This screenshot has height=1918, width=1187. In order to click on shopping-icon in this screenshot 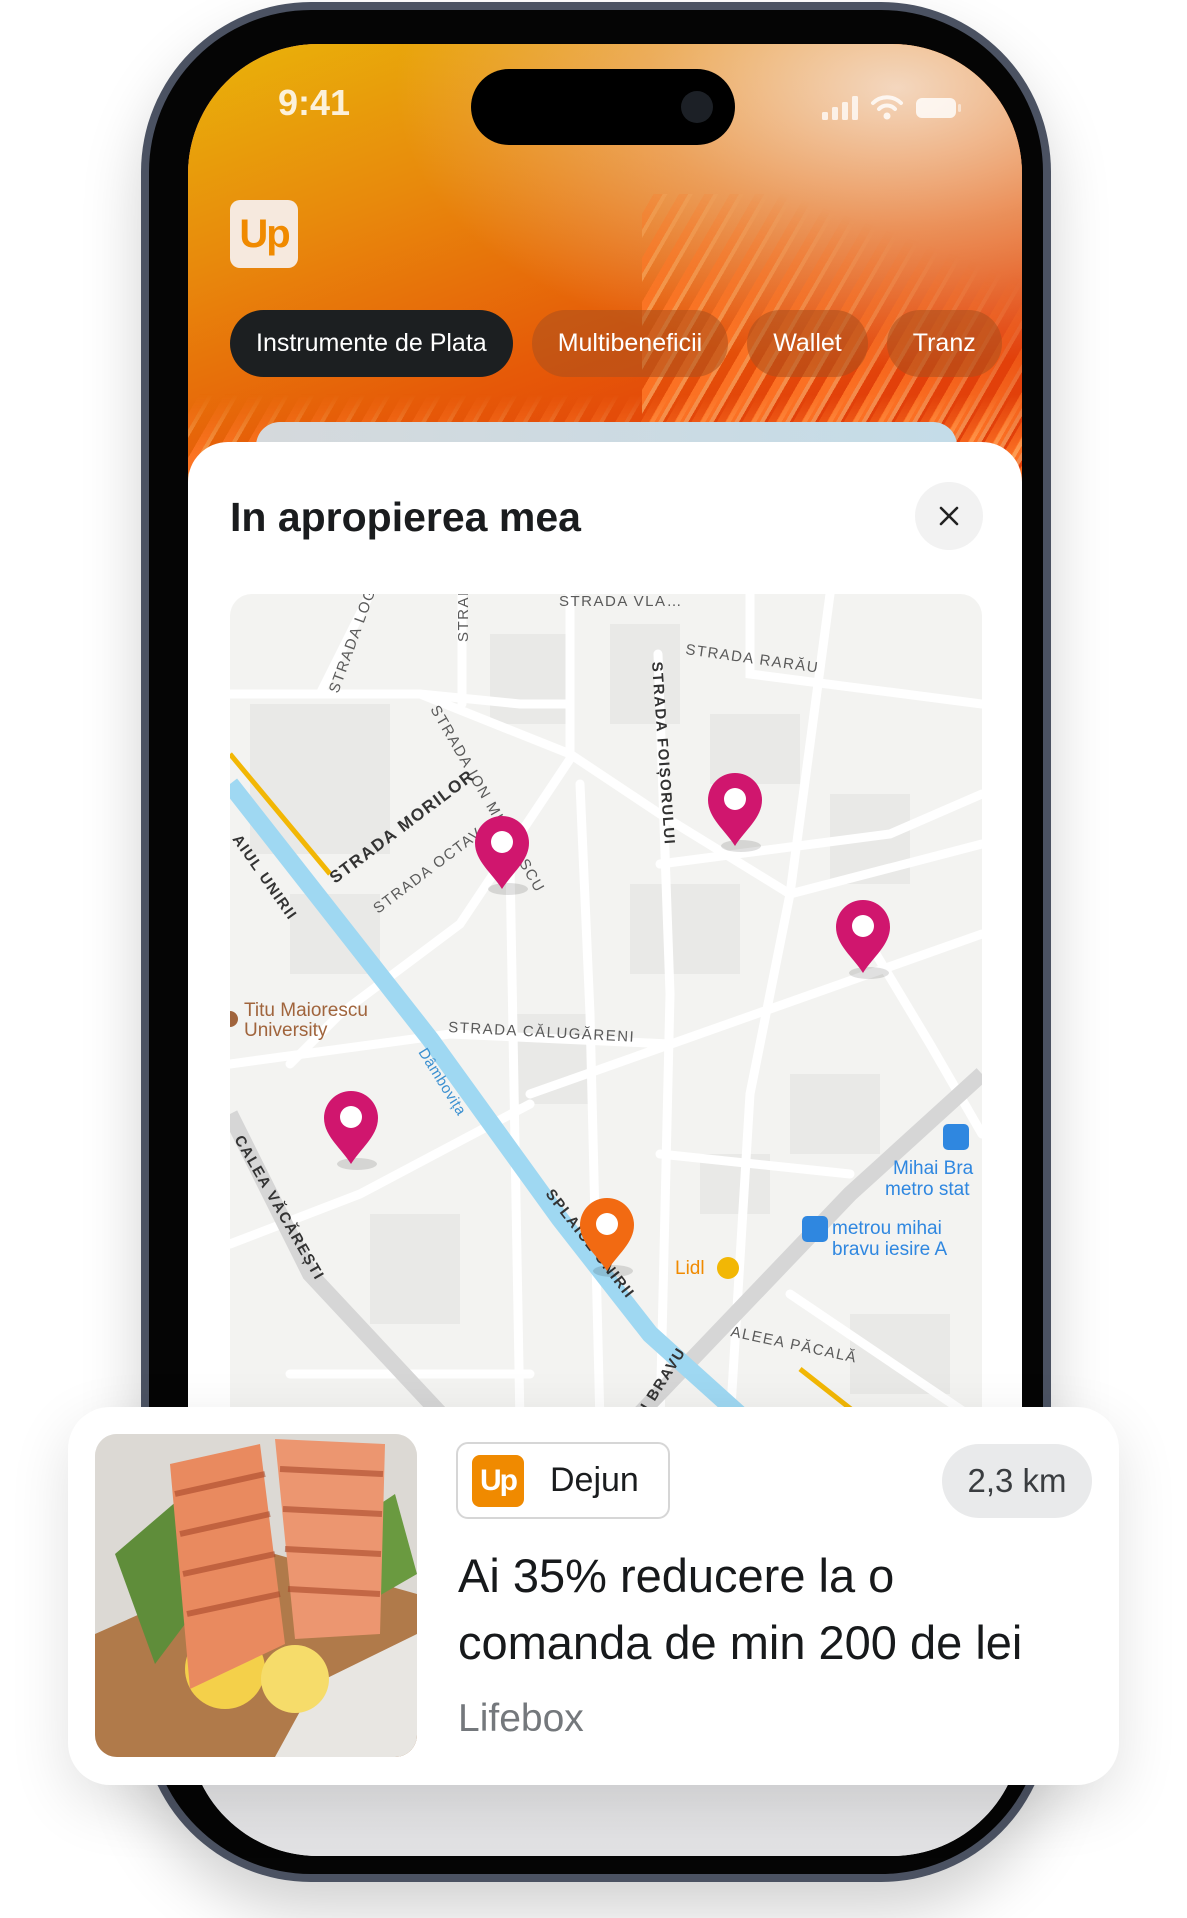, I will do `click(728, 1268)`.